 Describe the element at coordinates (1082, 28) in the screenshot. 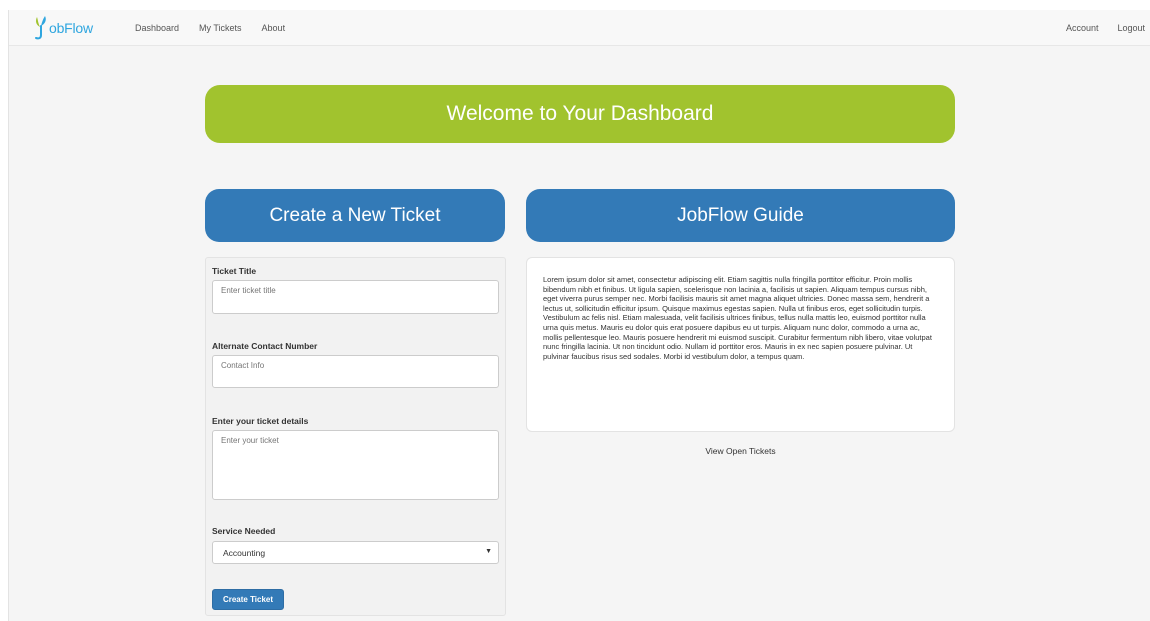

I see `nav-account: Account` at that location.